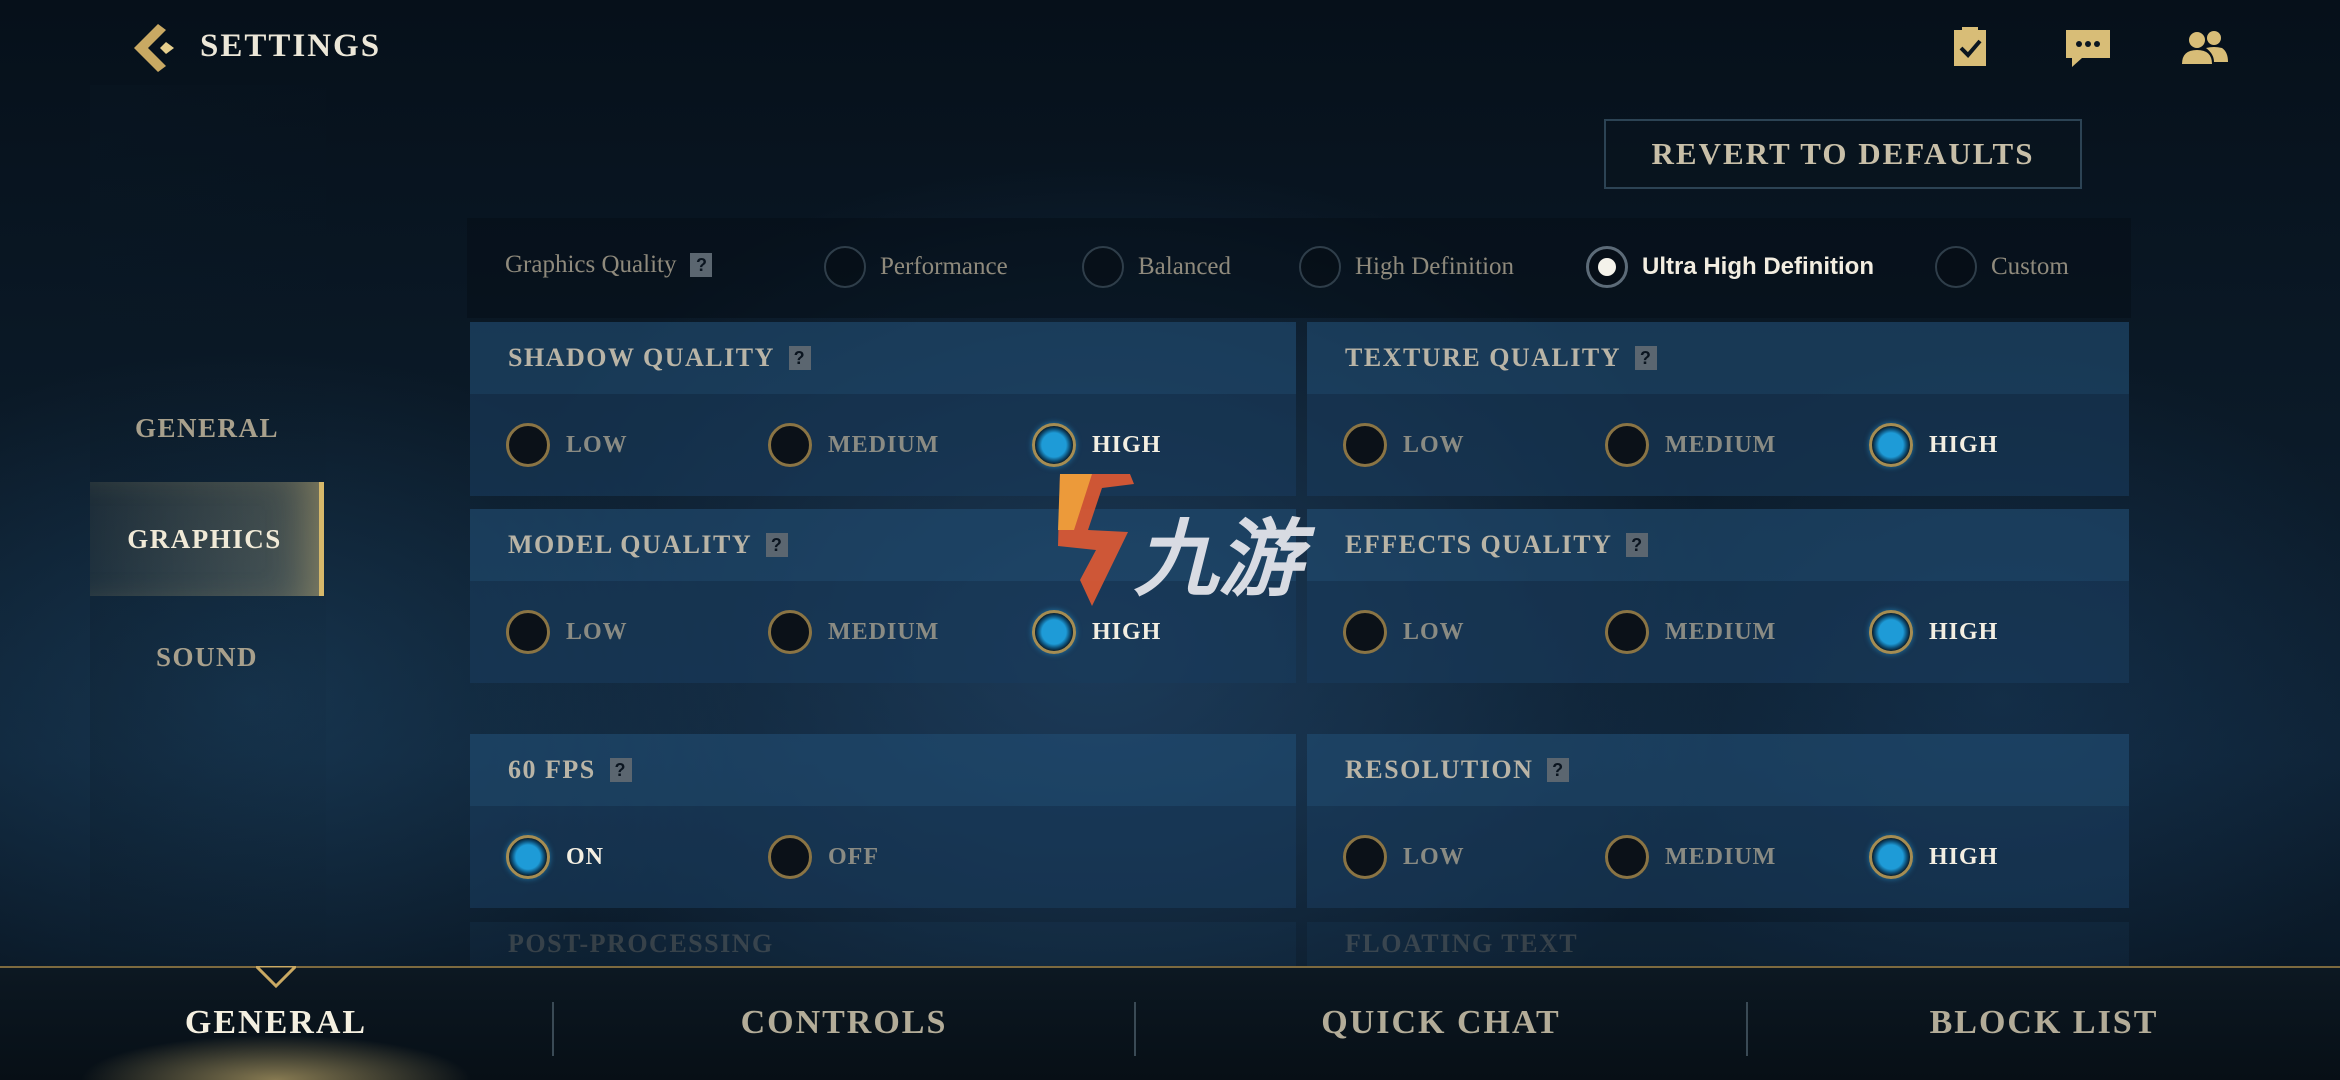 The width and height of the screenshot is (2340, 1080). Describe the element at coordinates (1718, 545) in the screenshot. I see `panel-header: EFFECTS QUALITY ?` at that location.